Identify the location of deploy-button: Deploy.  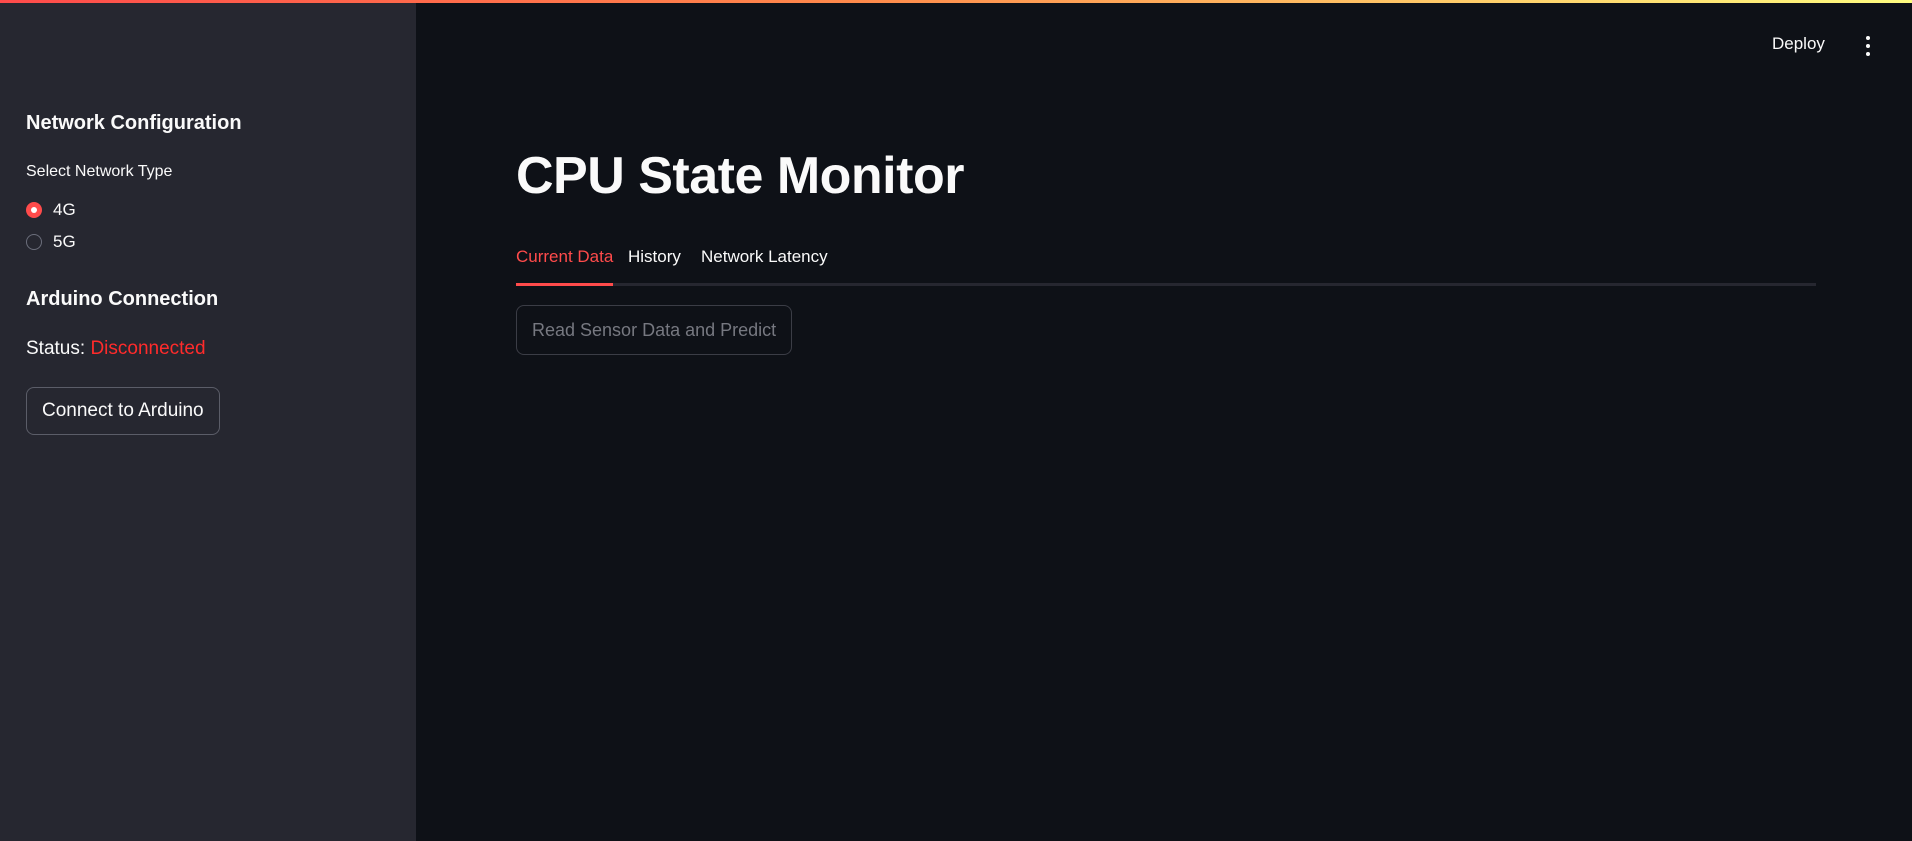
(1798, 44).